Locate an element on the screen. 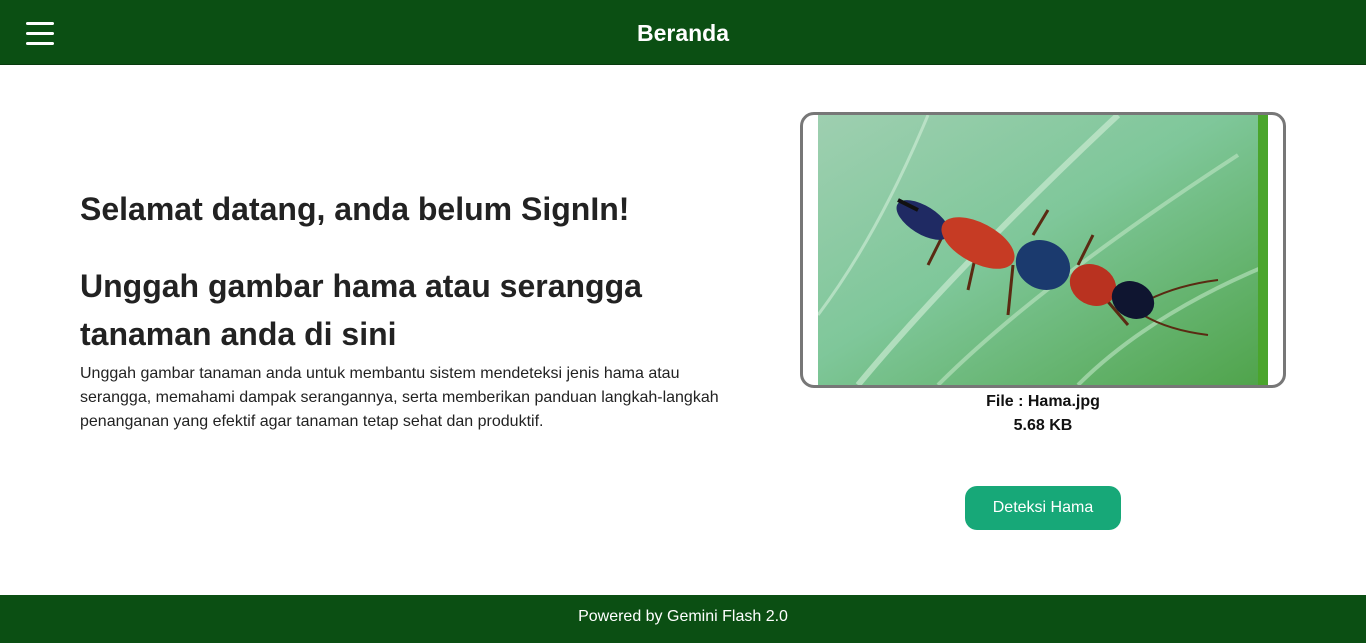 The image size is (1366, 643). page-title: Beranda is located at coordinates (683, 33).